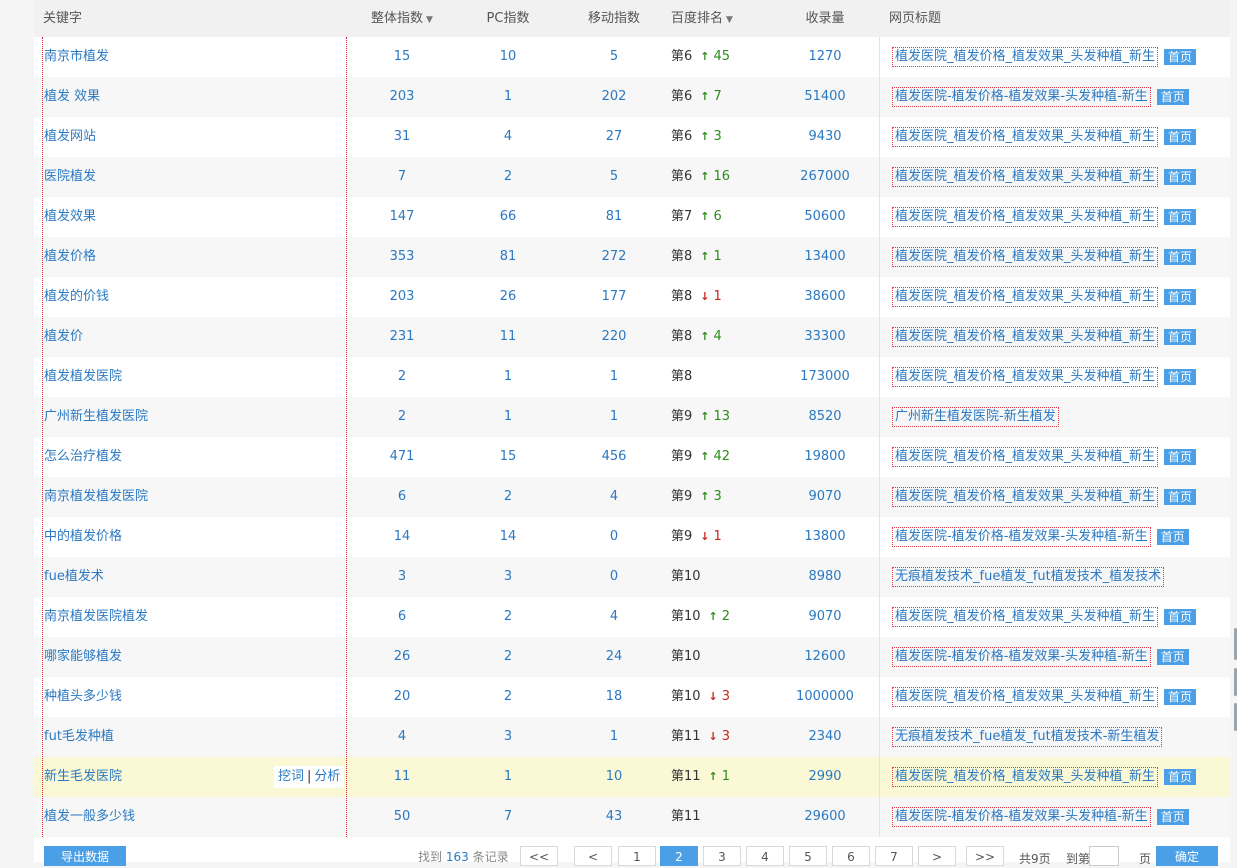 The width and height of the screenshot is (1237, 868). What do you see at coordinates (825, 257) in the screenshot?
I see `indexed-count: 13400` at bounding box center [825, 257].